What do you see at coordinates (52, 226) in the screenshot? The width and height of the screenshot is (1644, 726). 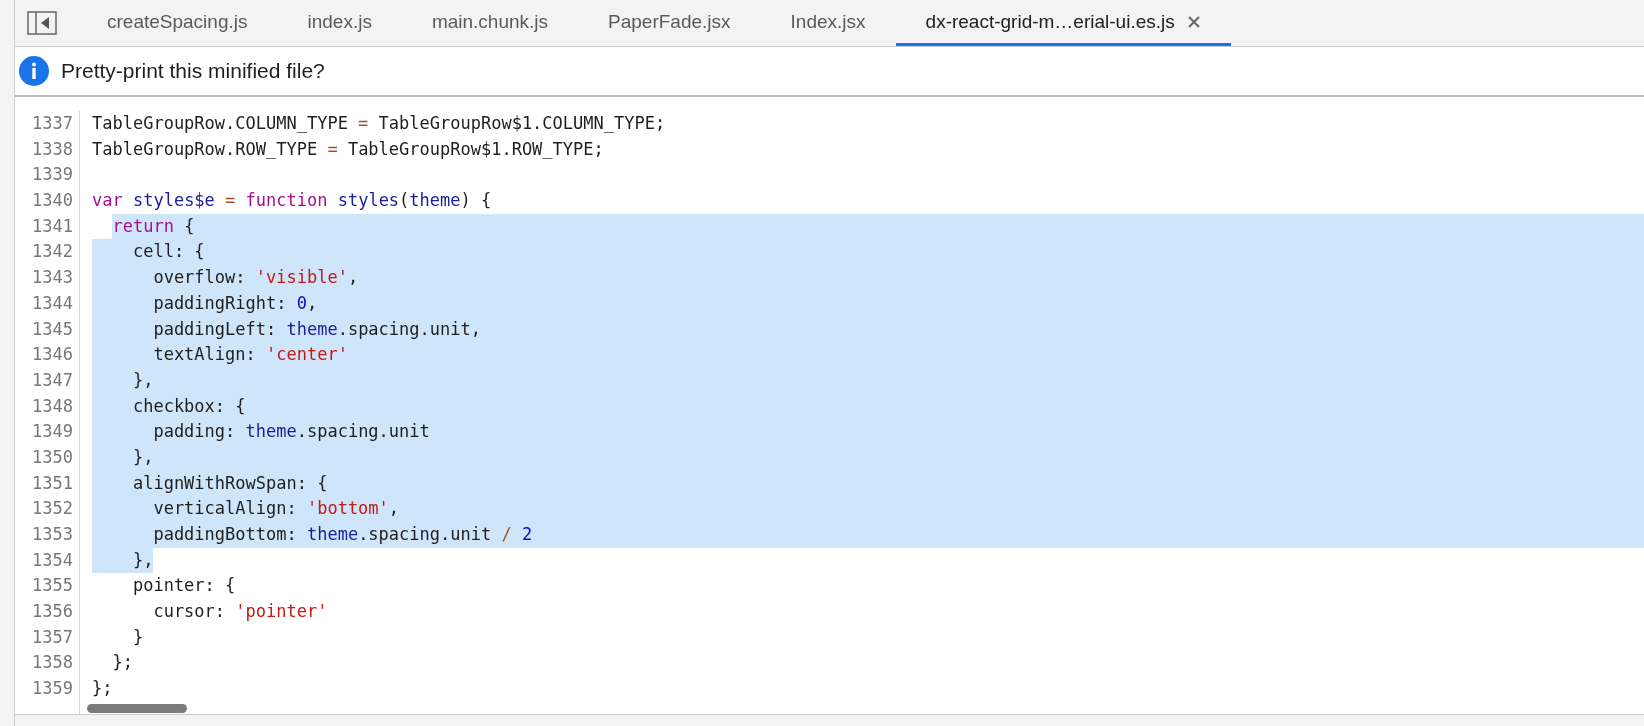 I see `line-number: 1341` at bounding box center [52, 226].